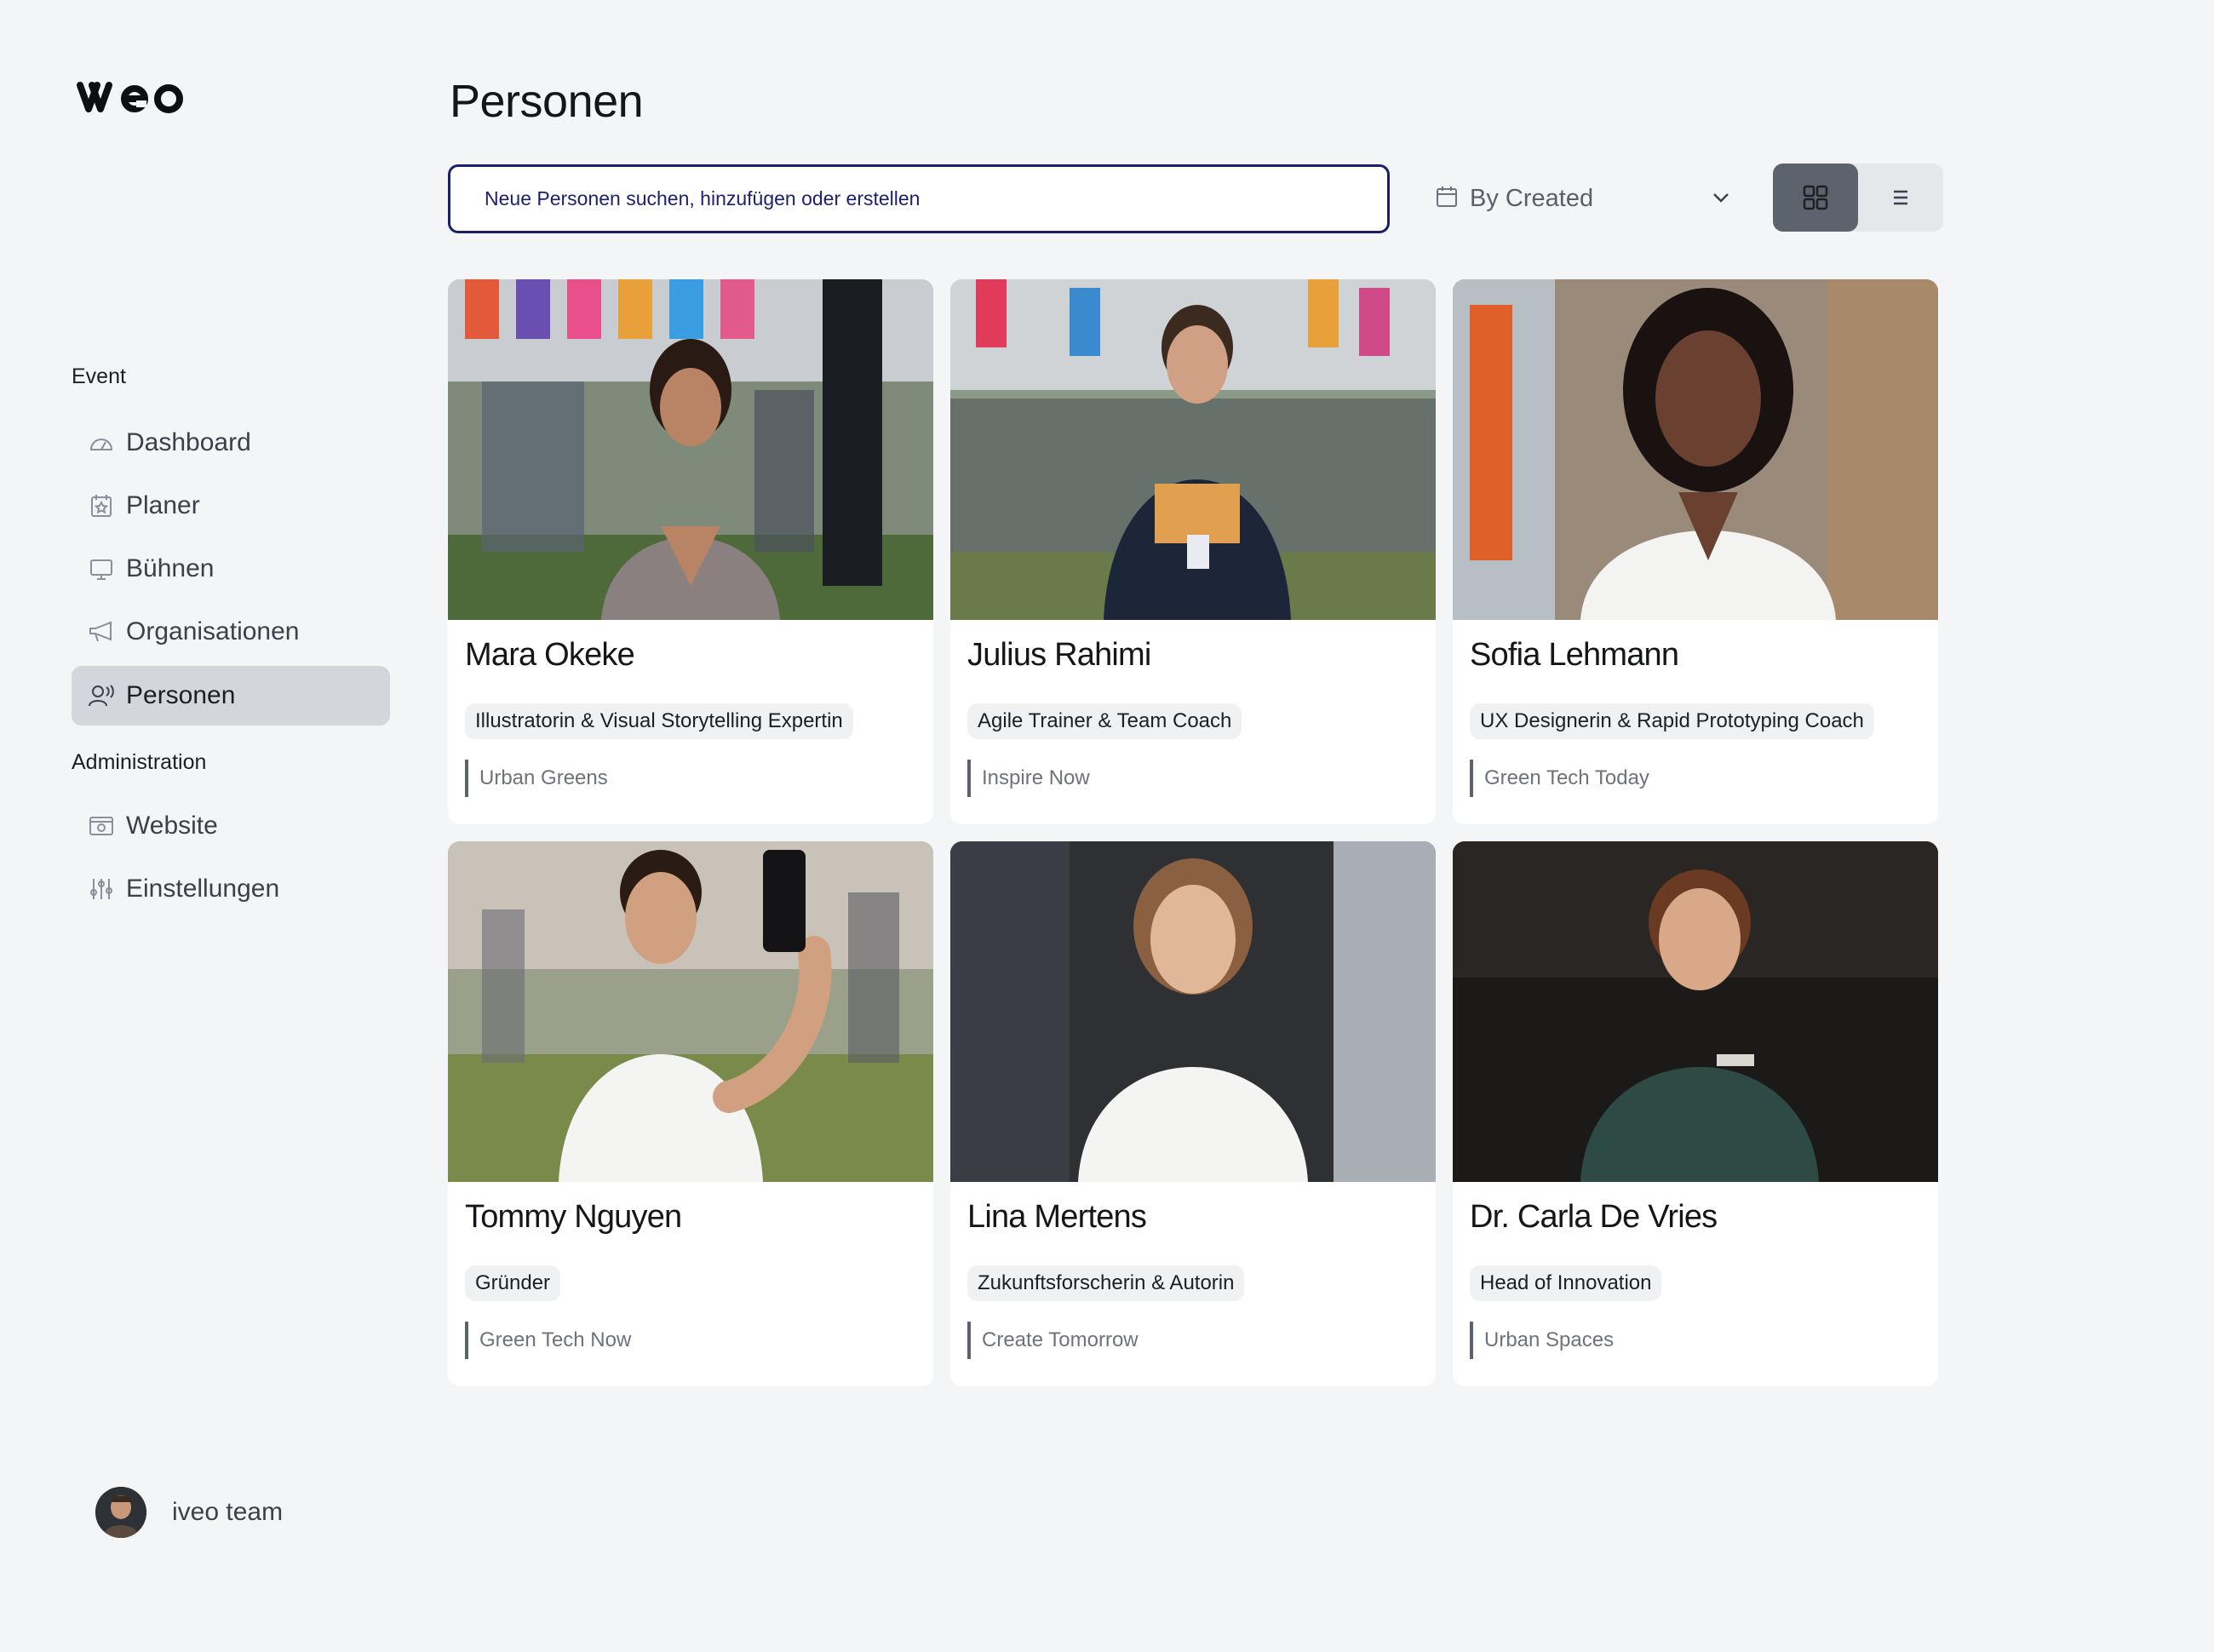 Image resolution: width=2214 pixels, height=1652 pixels. What do you see at coordinates (120, 1512) in the screenshot?
I see `avatar` at bounding box center [120, 1512].